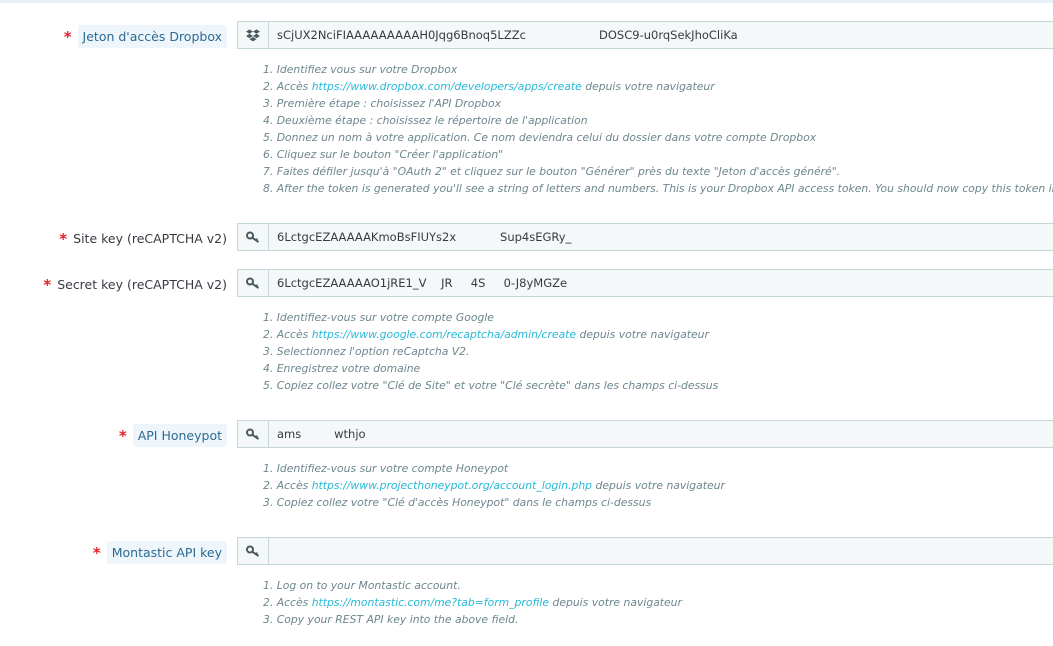  I want to click on dropbox-token-input-group, so click(645, 35).